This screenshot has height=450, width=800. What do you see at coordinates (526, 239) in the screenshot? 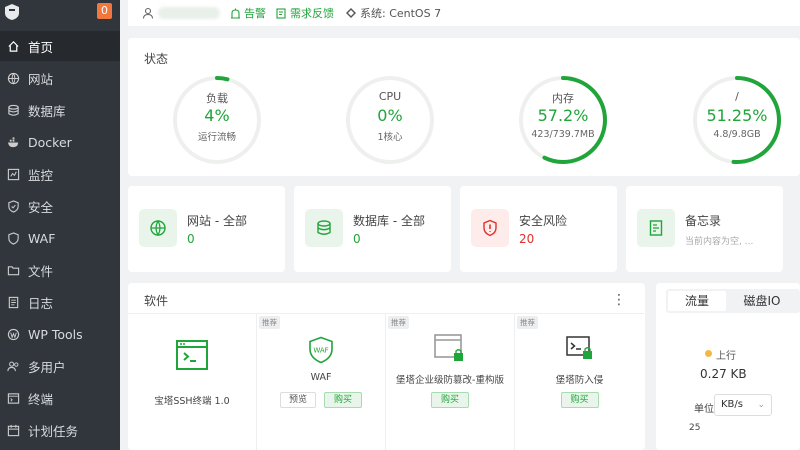
I see `card-value: 20` at bounding box center [526, 239].